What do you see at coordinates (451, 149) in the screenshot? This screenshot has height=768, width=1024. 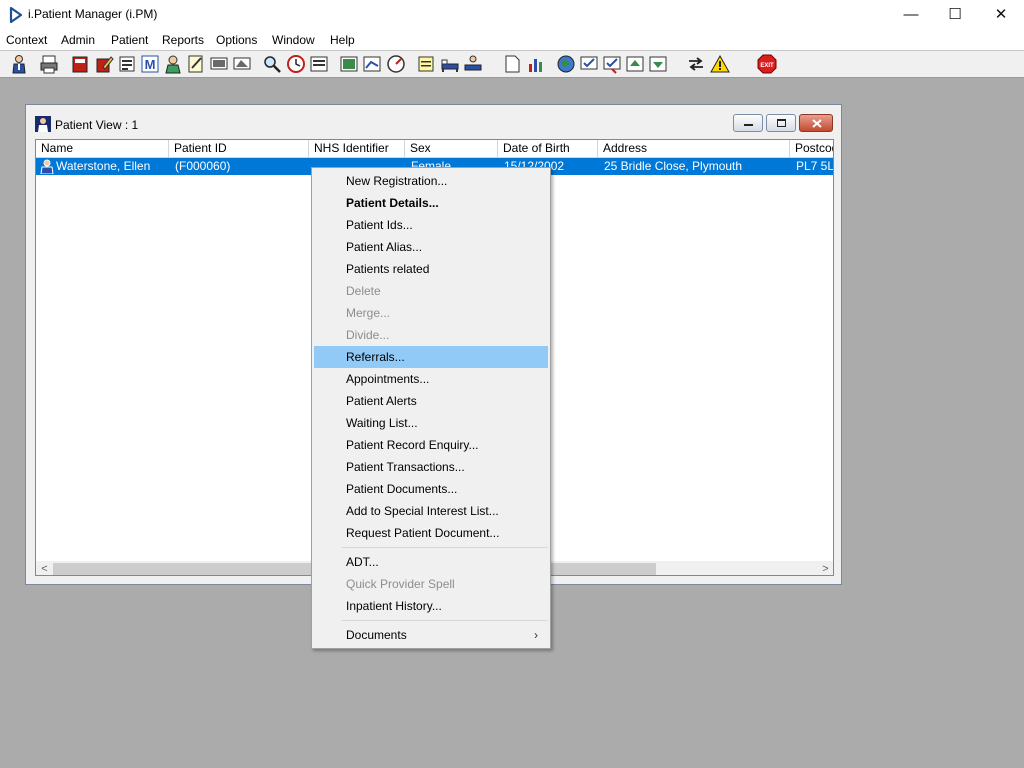 I see `column-header-sex: Sex` at bounding box center [451, 149].